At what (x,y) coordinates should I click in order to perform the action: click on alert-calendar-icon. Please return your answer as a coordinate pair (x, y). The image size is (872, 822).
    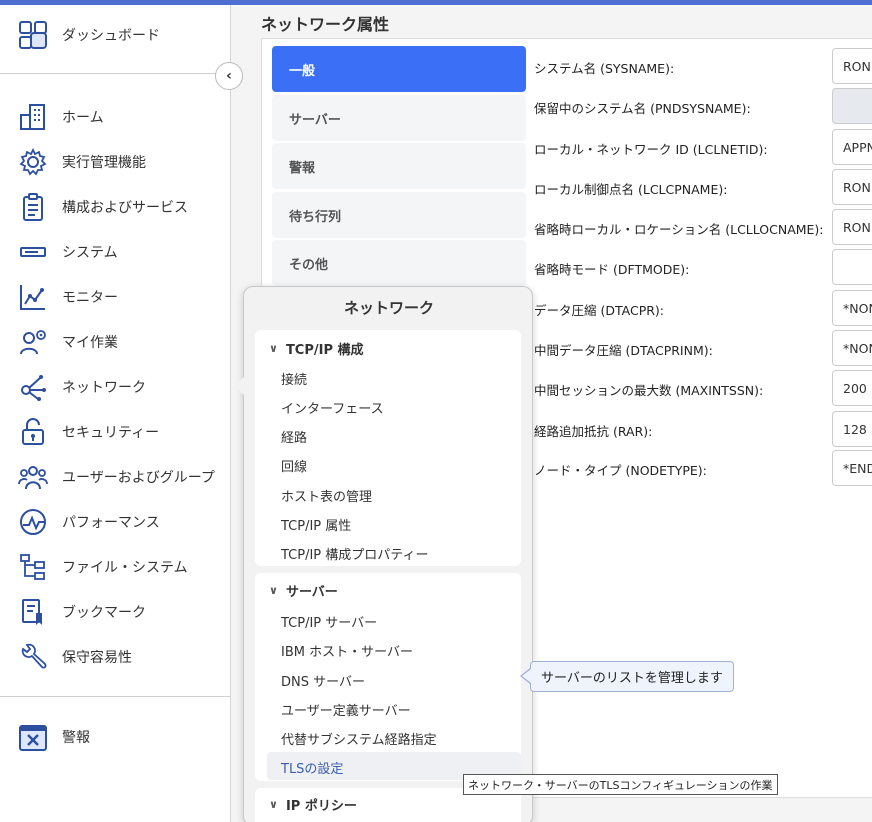
    Looking at the image, I should click on (33, 737).